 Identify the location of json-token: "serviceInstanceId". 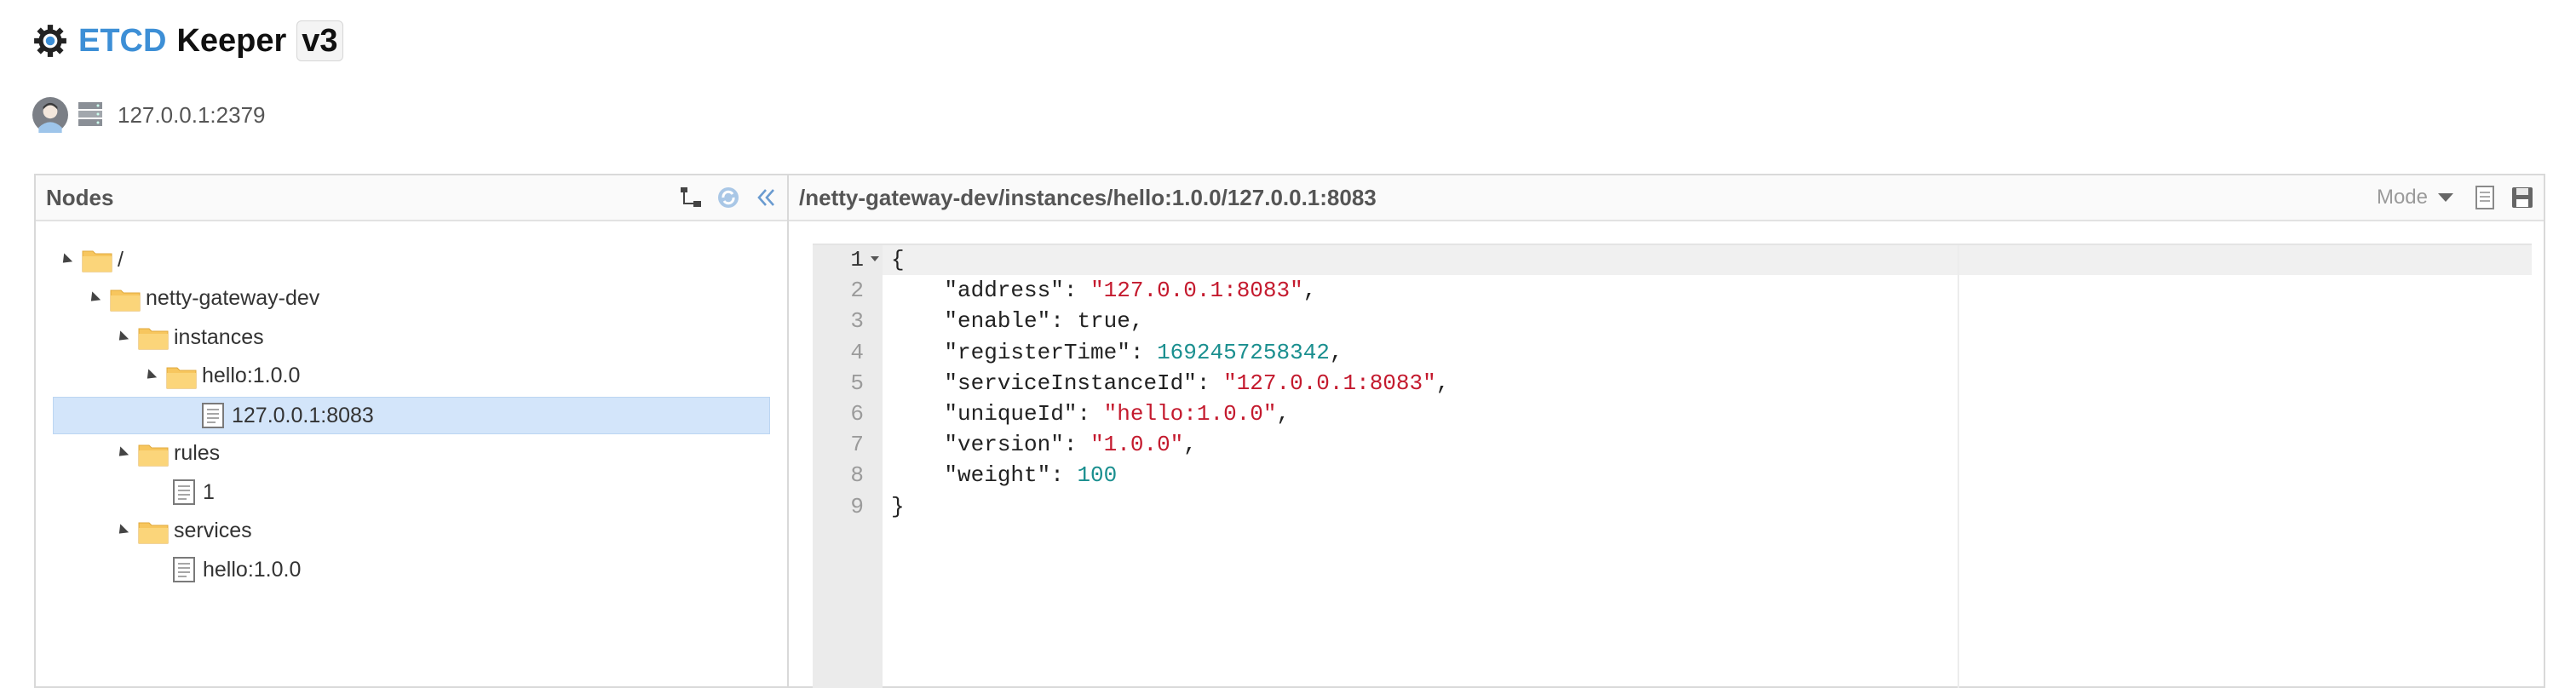
(1044, 383).